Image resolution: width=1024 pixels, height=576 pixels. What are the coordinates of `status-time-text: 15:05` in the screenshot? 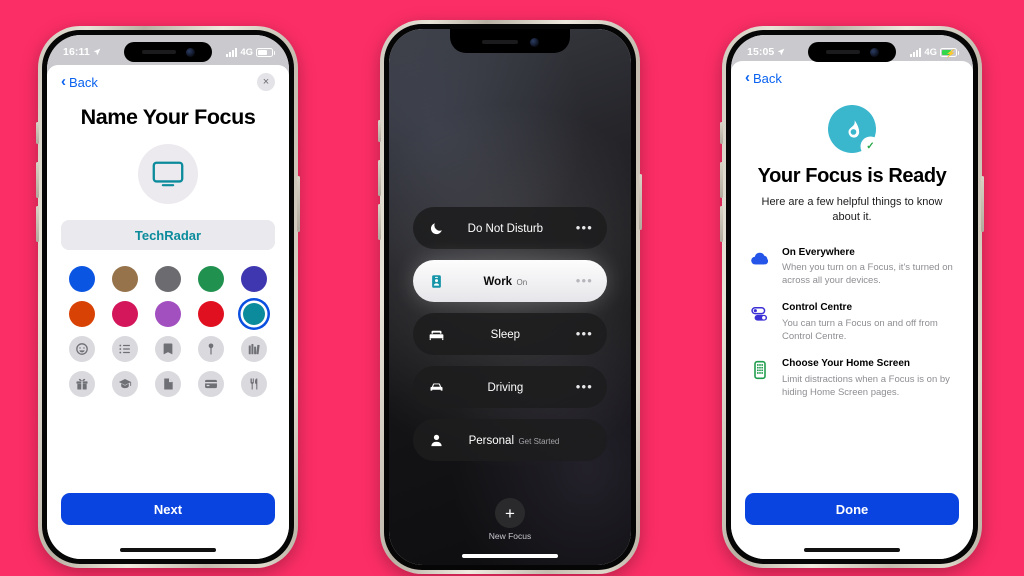 It's located at (761, 52).